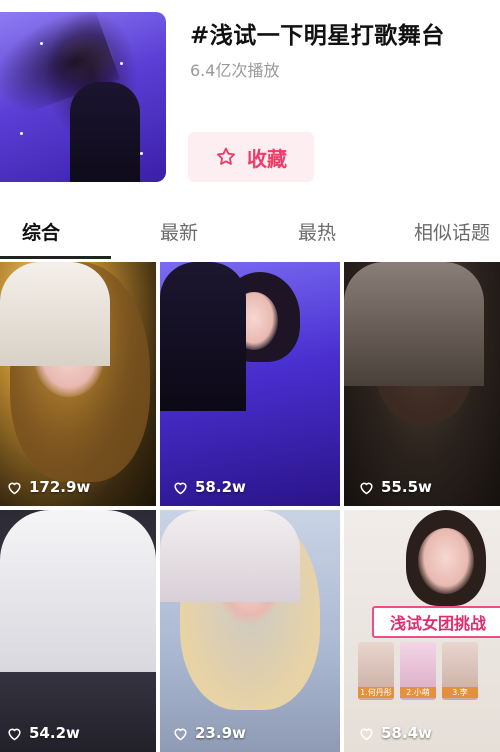  I want to click on topic-title: #浅试一下明星打歌舞台, so click(317, 36).